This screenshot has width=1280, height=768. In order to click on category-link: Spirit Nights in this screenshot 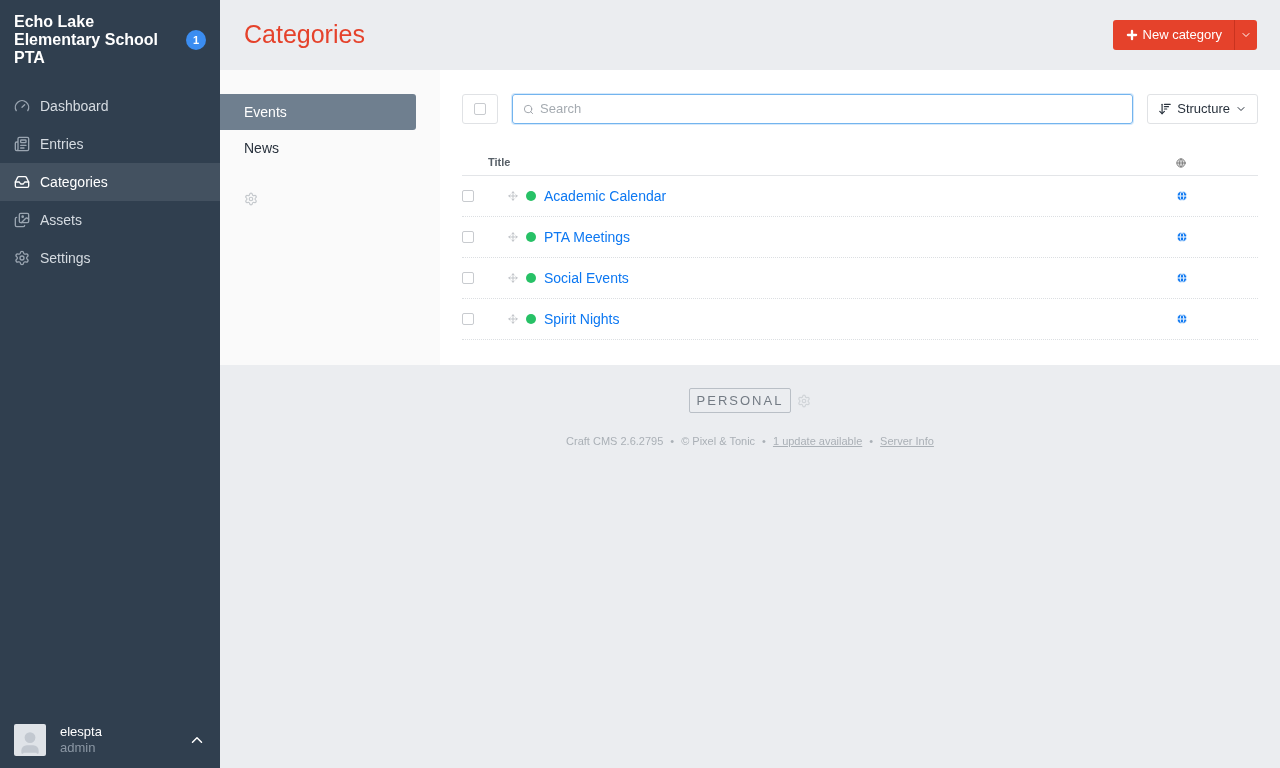, I will do `click(582, 319)`.